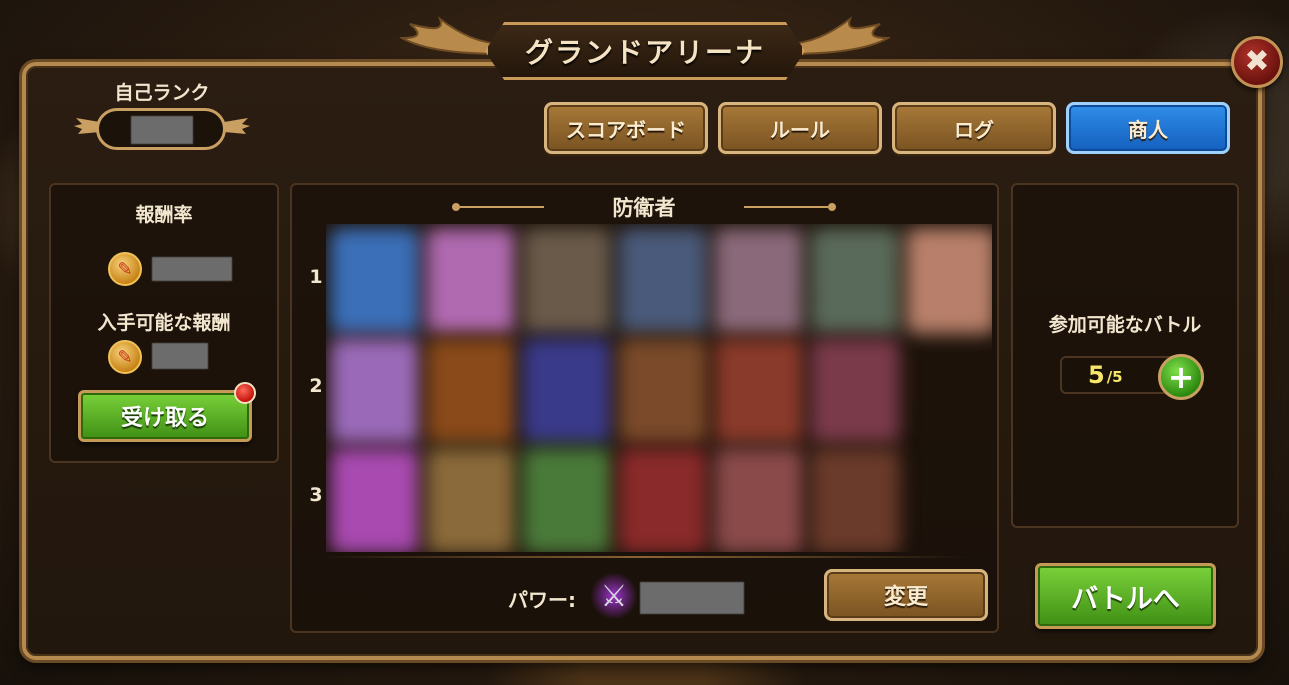 This screenshot has width=1289, height=685. I want to click on rank-wing-right-icon, so click(237, 126).